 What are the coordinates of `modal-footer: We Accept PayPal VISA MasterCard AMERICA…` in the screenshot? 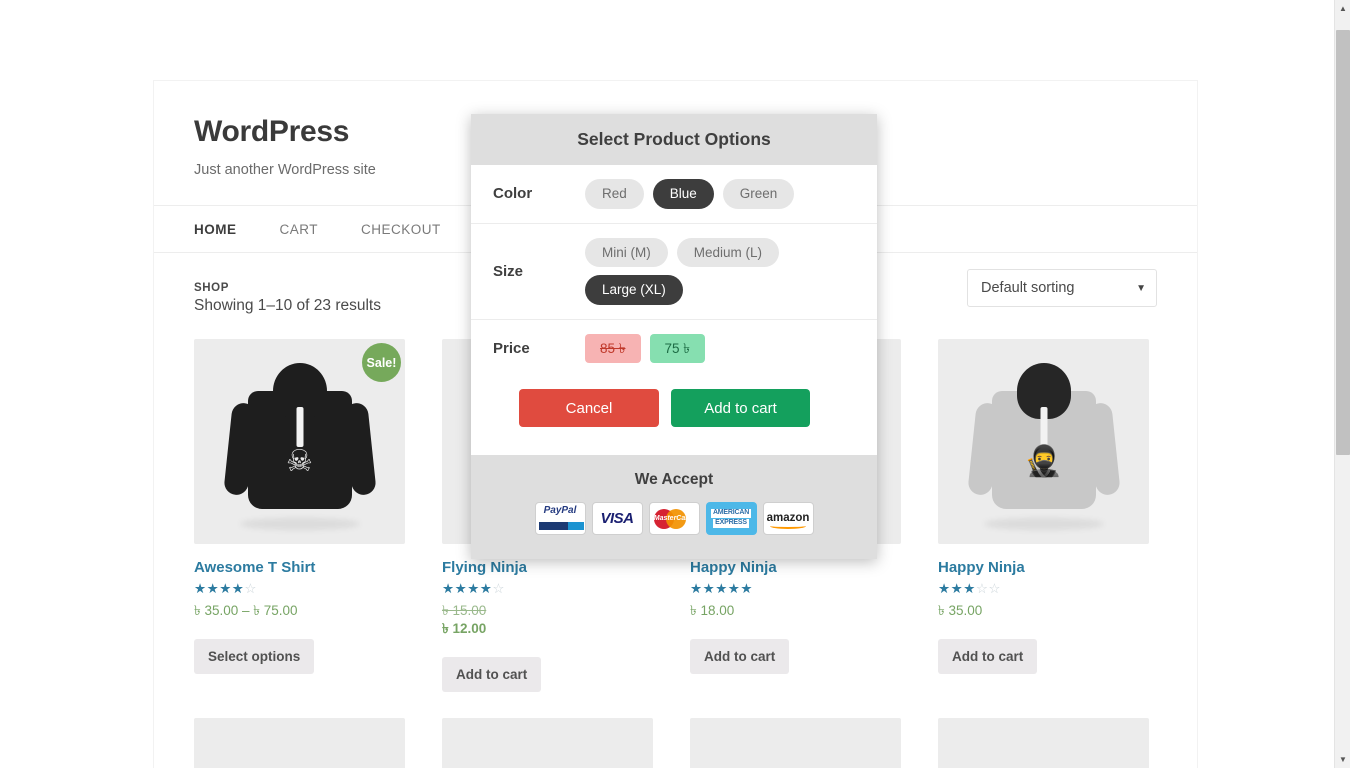 It's located at (674, 507).